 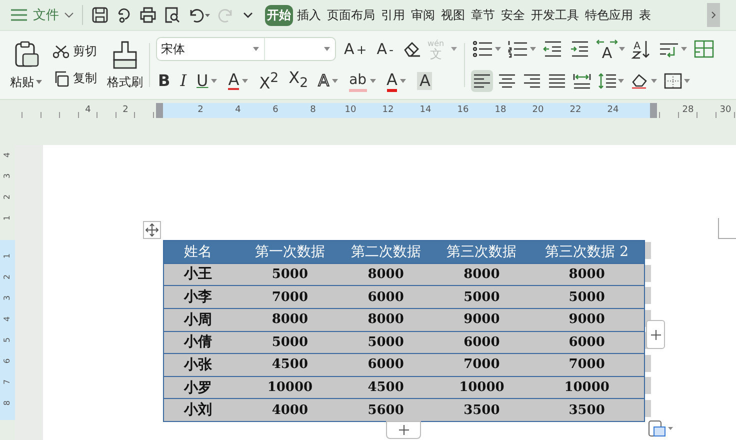 What do you see at coordinates (75, 51) in the screenshot?
I see `cut-button: 剪切` at bounding box center [75, 51].